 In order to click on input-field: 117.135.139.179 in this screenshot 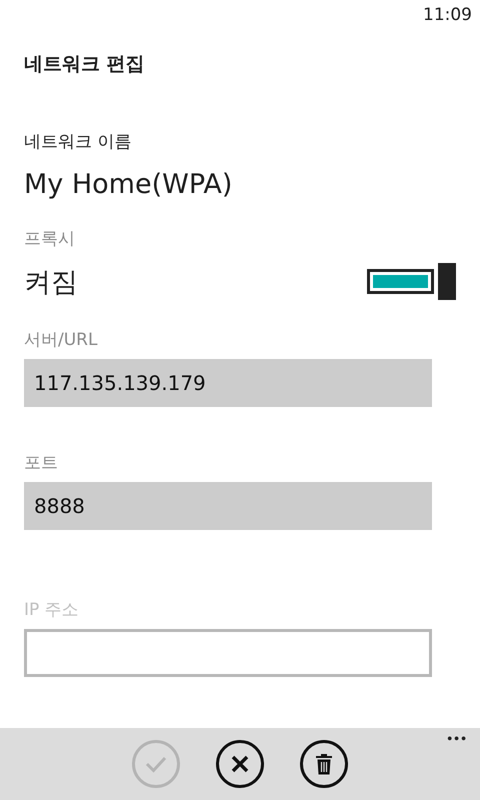, I will do `click(228, 383)`.